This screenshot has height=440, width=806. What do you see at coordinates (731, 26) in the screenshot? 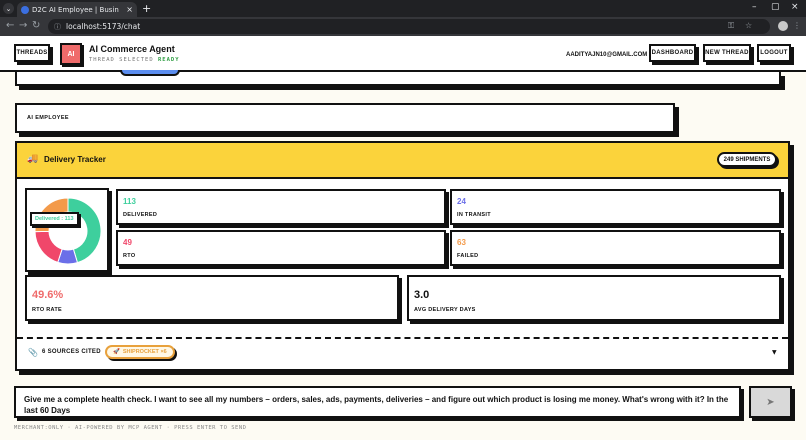
I see `key-icon: ⚿` at bounding box center [731, 26].